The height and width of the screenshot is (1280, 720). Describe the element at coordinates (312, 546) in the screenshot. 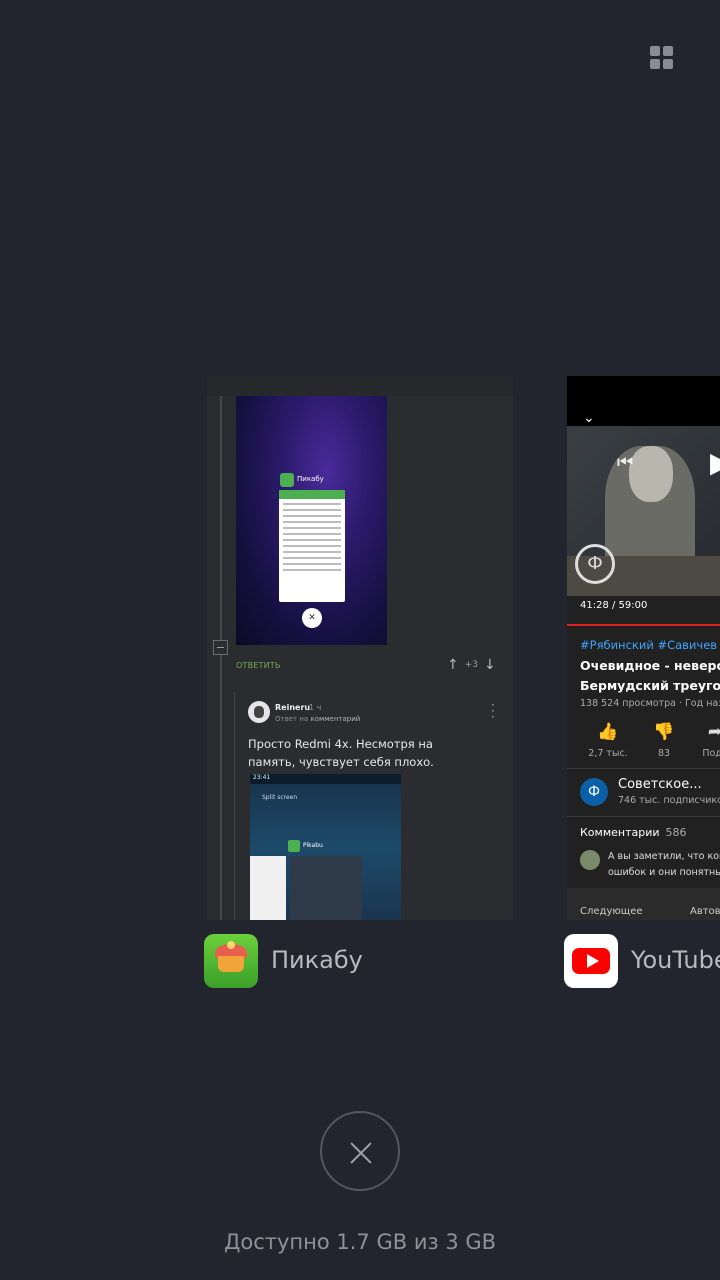

I see `mini-app-preview` at that location.